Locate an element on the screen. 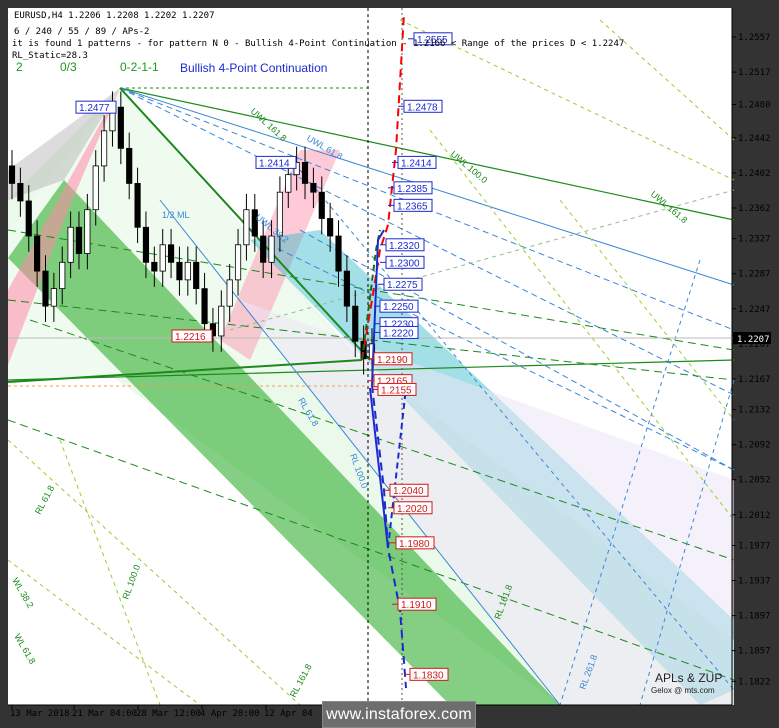 The width and height of the screenshot is (779, 728). site-banner: www.instaforex.com is located at coordinates (399, 714).